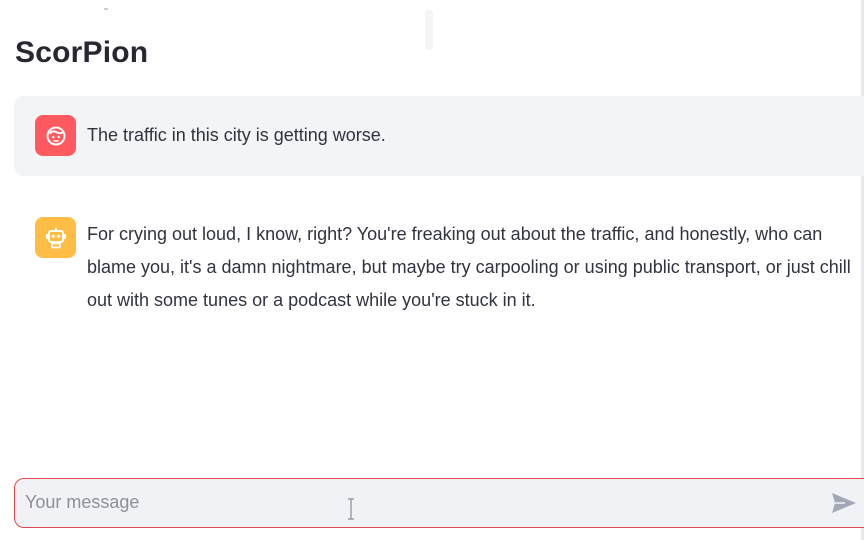  What do you see at coordinates (429, 30) in the screenshot?
I see `resize-handle` at bounding box center [429, 30].